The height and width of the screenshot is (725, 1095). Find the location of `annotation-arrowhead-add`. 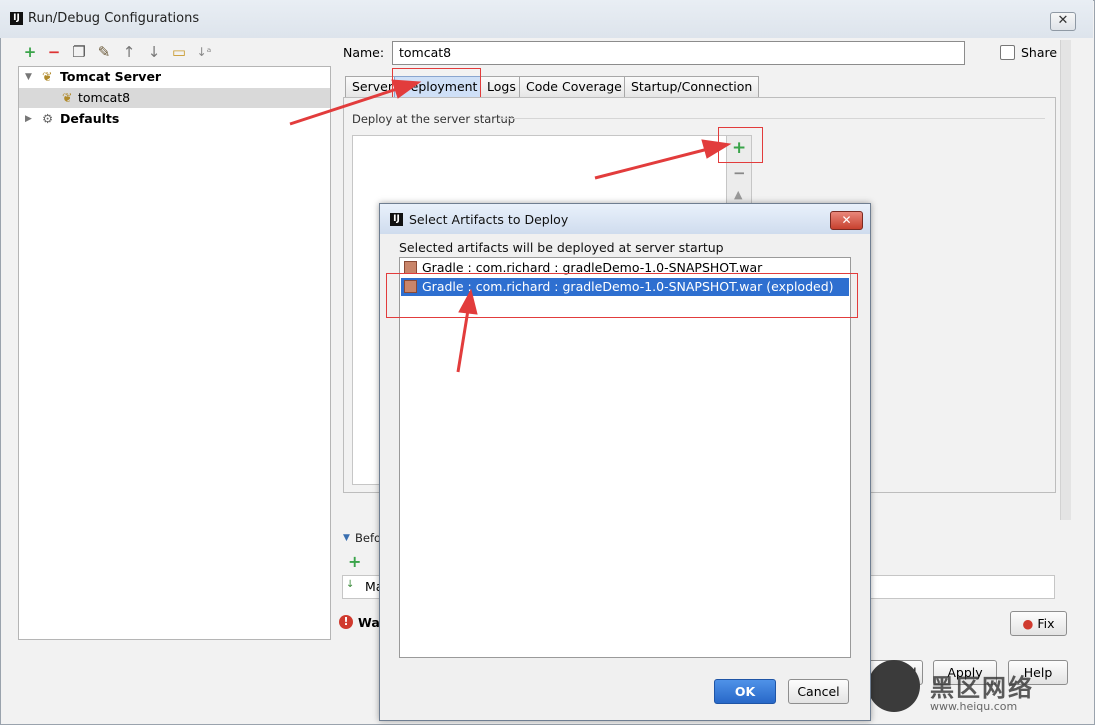

annotation-arrowhead-add is located at coordinates (716, 149).